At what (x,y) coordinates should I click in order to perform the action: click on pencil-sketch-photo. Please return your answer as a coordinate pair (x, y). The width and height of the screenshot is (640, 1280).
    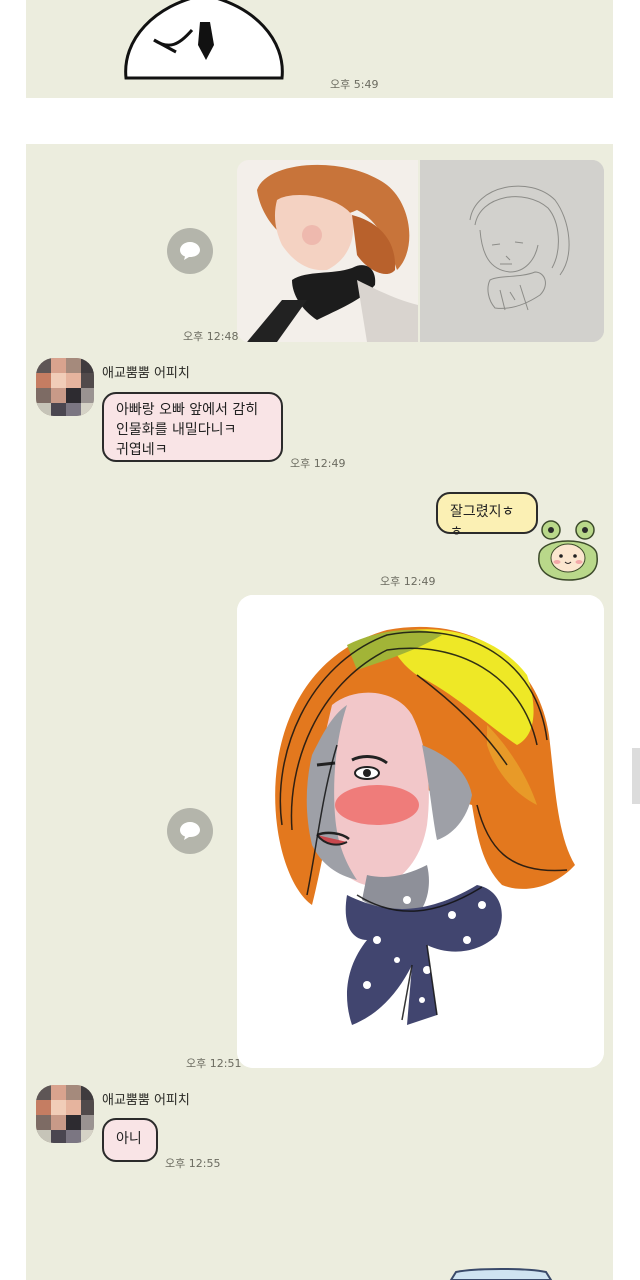
    Looking at the image, I should click on (512, 251).